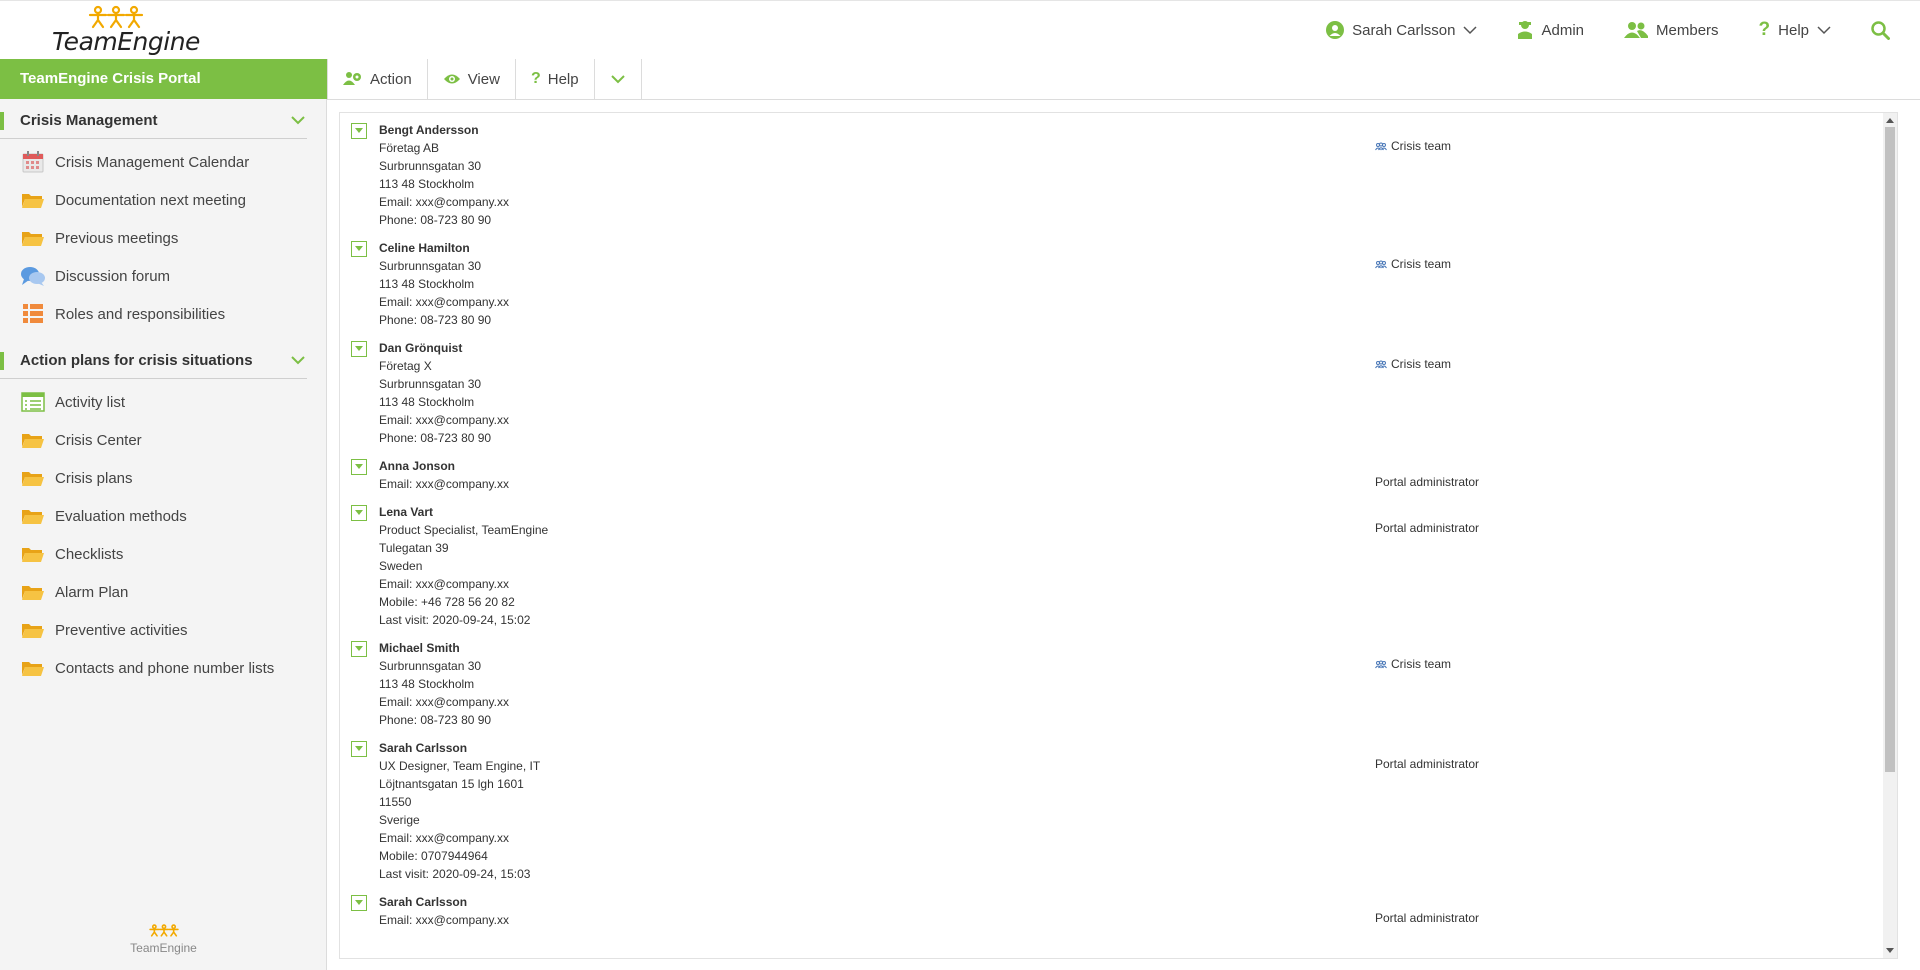 This screenshot has width=1920, height=970. What do you see at coordinates (125, 30) in the screenshot?
I see `teamengine-logo: TeamEngine` at bounding box center [125, 30].